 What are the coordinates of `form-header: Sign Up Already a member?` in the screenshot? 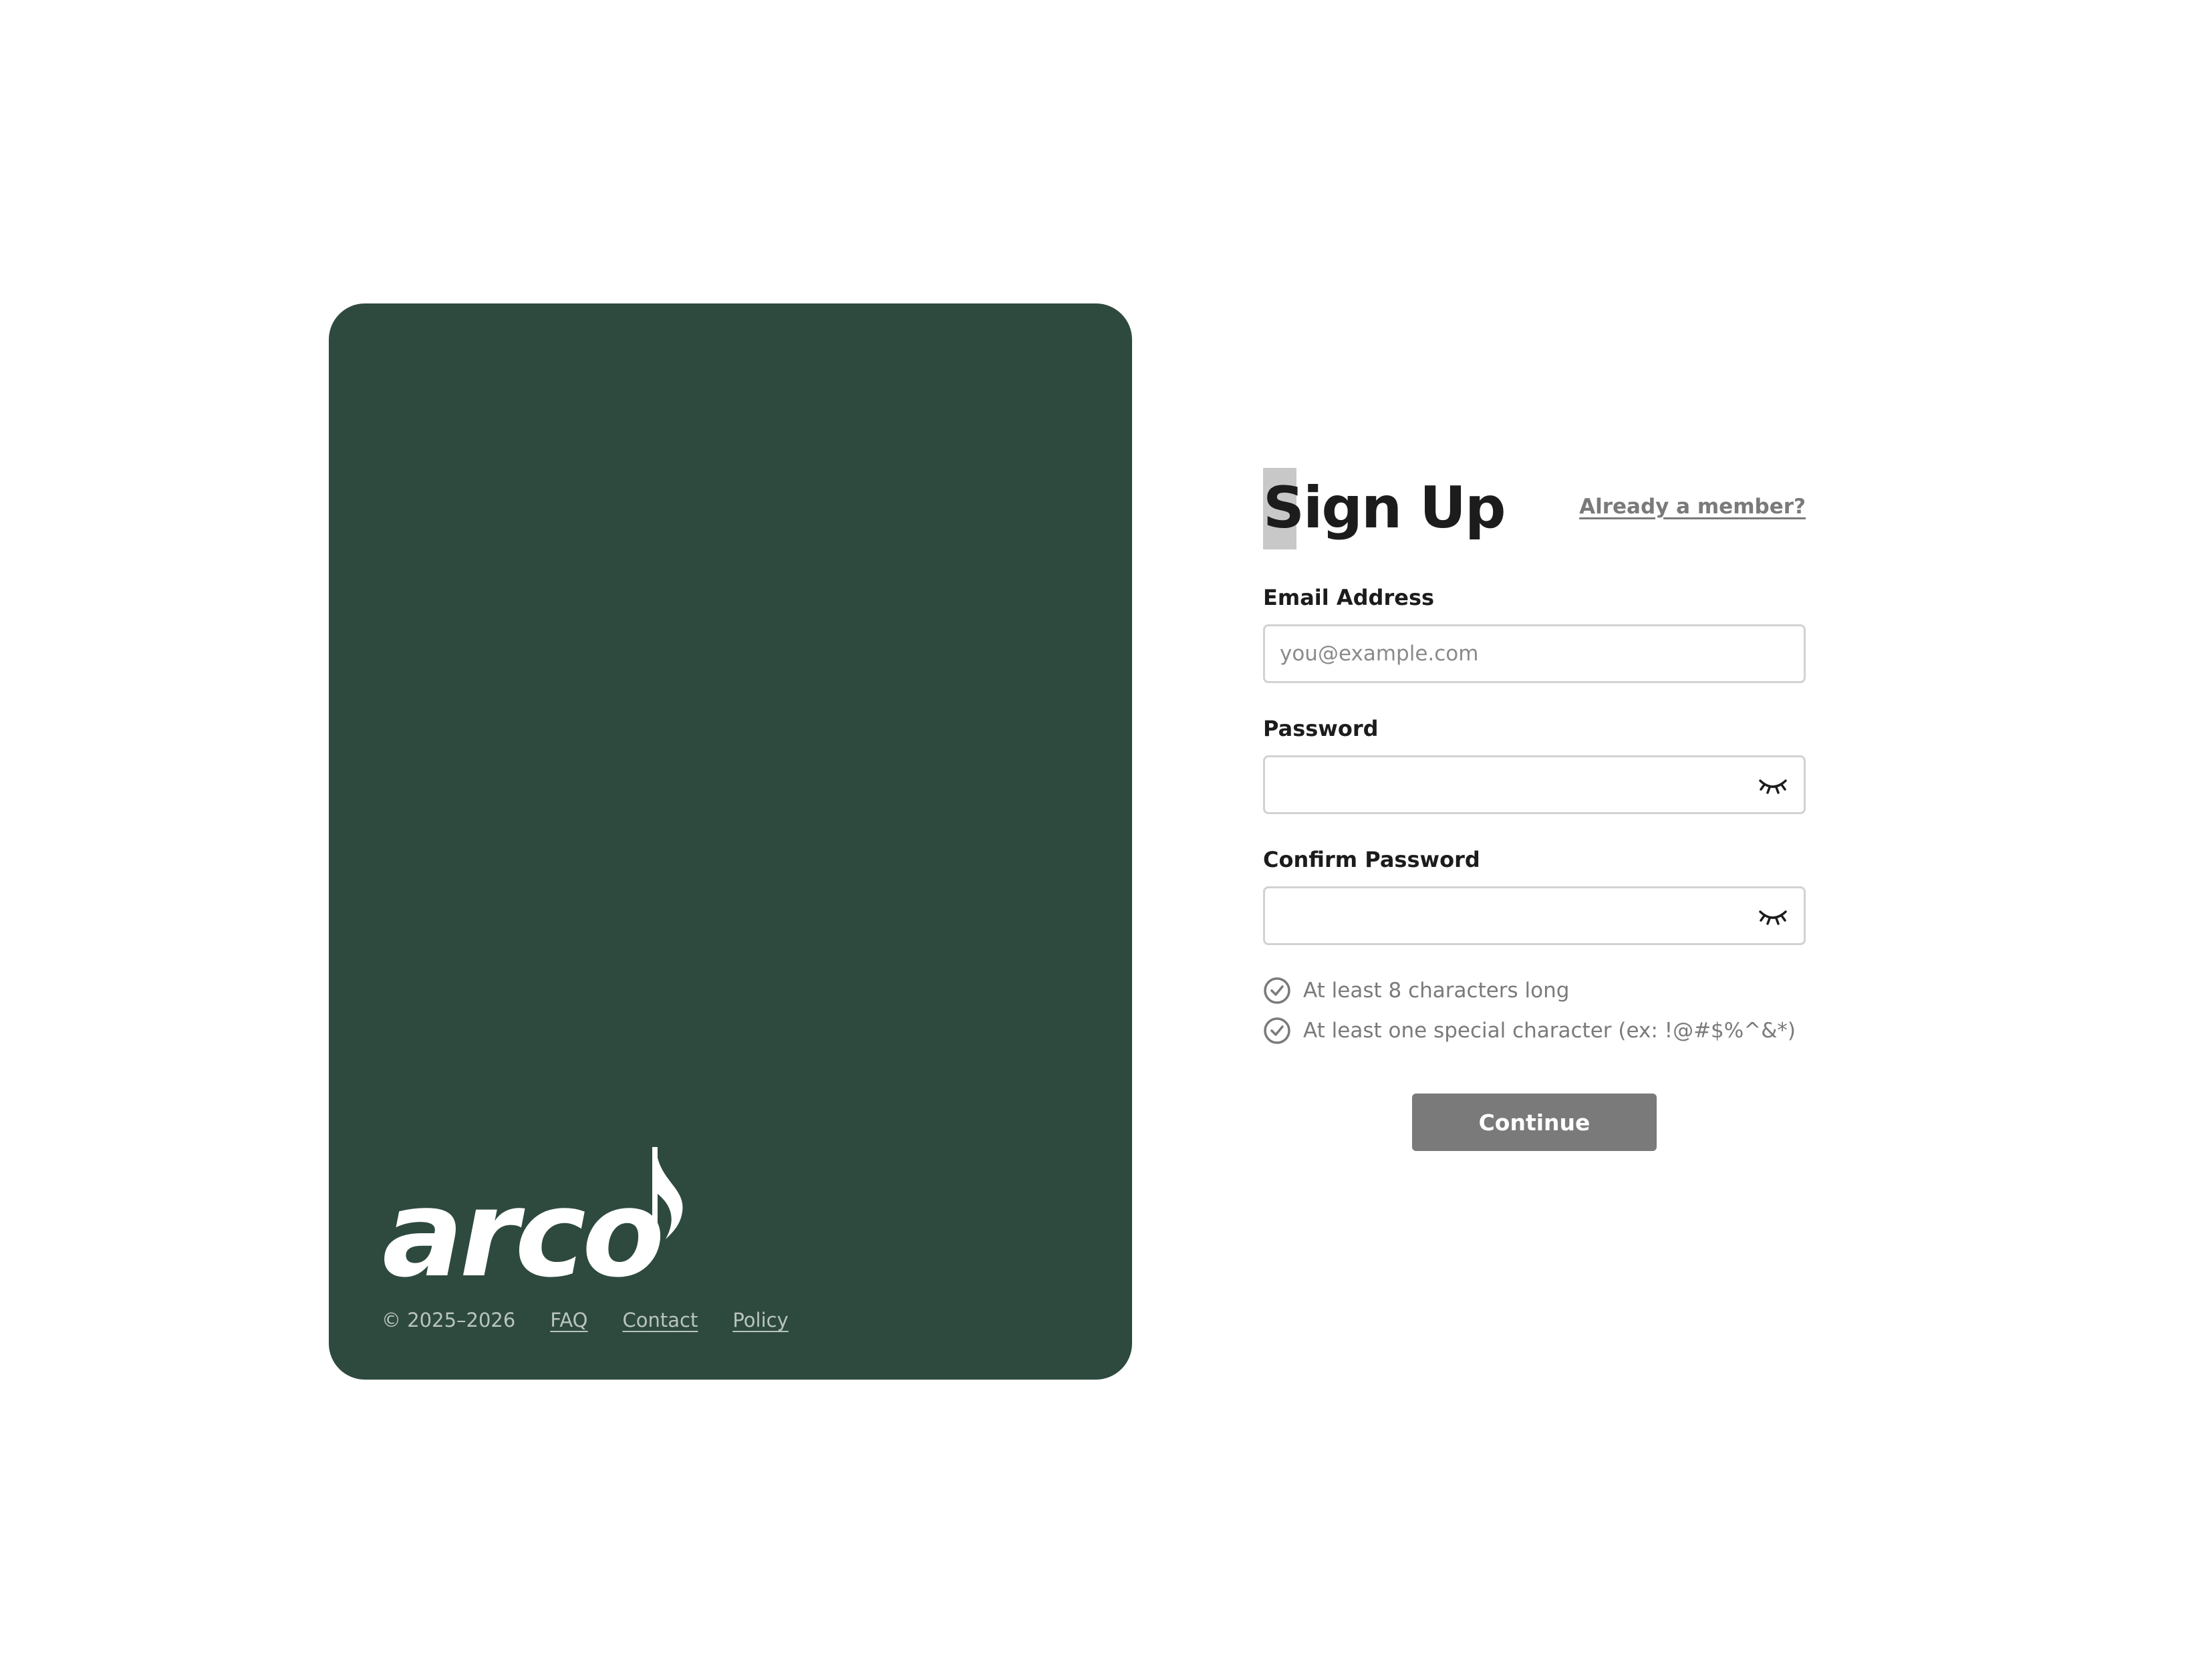 It's located at (1535, 505).